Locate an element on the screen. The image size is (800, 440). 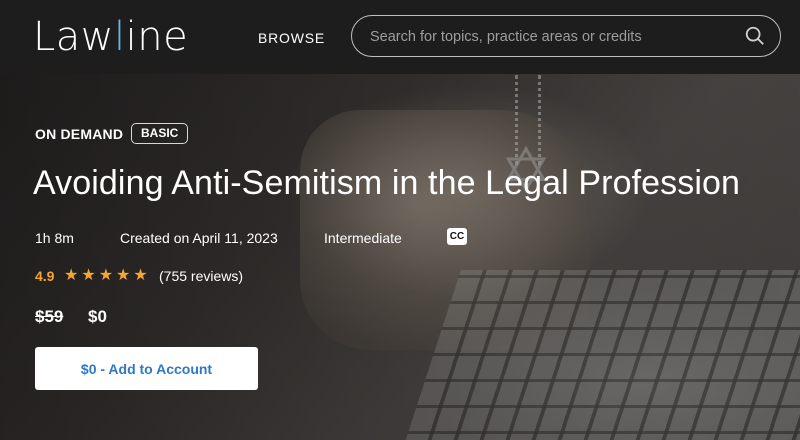
browse-link: BROWSE is located at coordinates (291, 38).